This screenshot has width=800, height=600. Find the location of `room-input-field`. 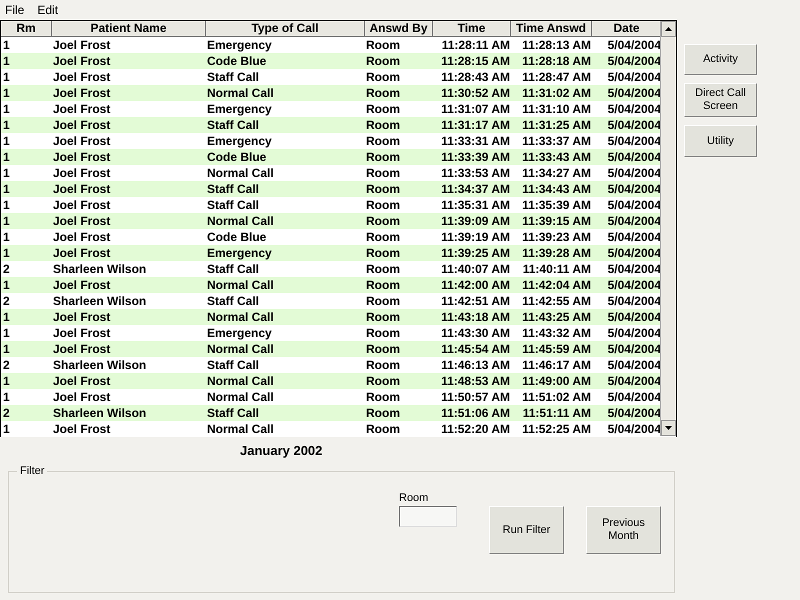

room-input-field is located at coordinates (428, 516).